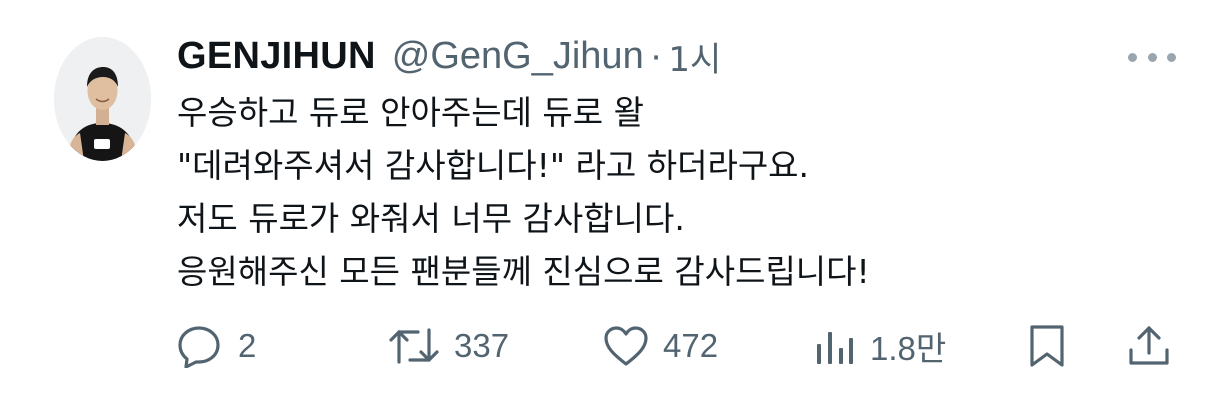 The image size is (1206, 401). I want to click on views-button: 1.8만, so click(880, 346).